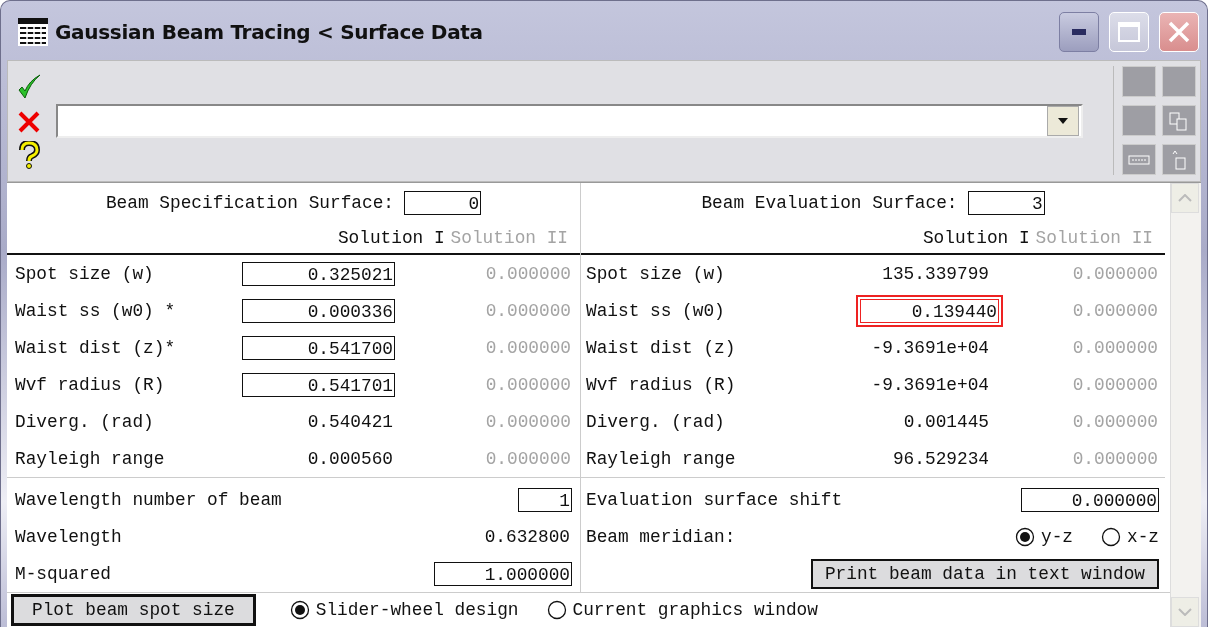 The image size is (1214, 627). Describe the element at coordinates (1185, 612) in the screenshot. I see `scroll-down-button` at that location.